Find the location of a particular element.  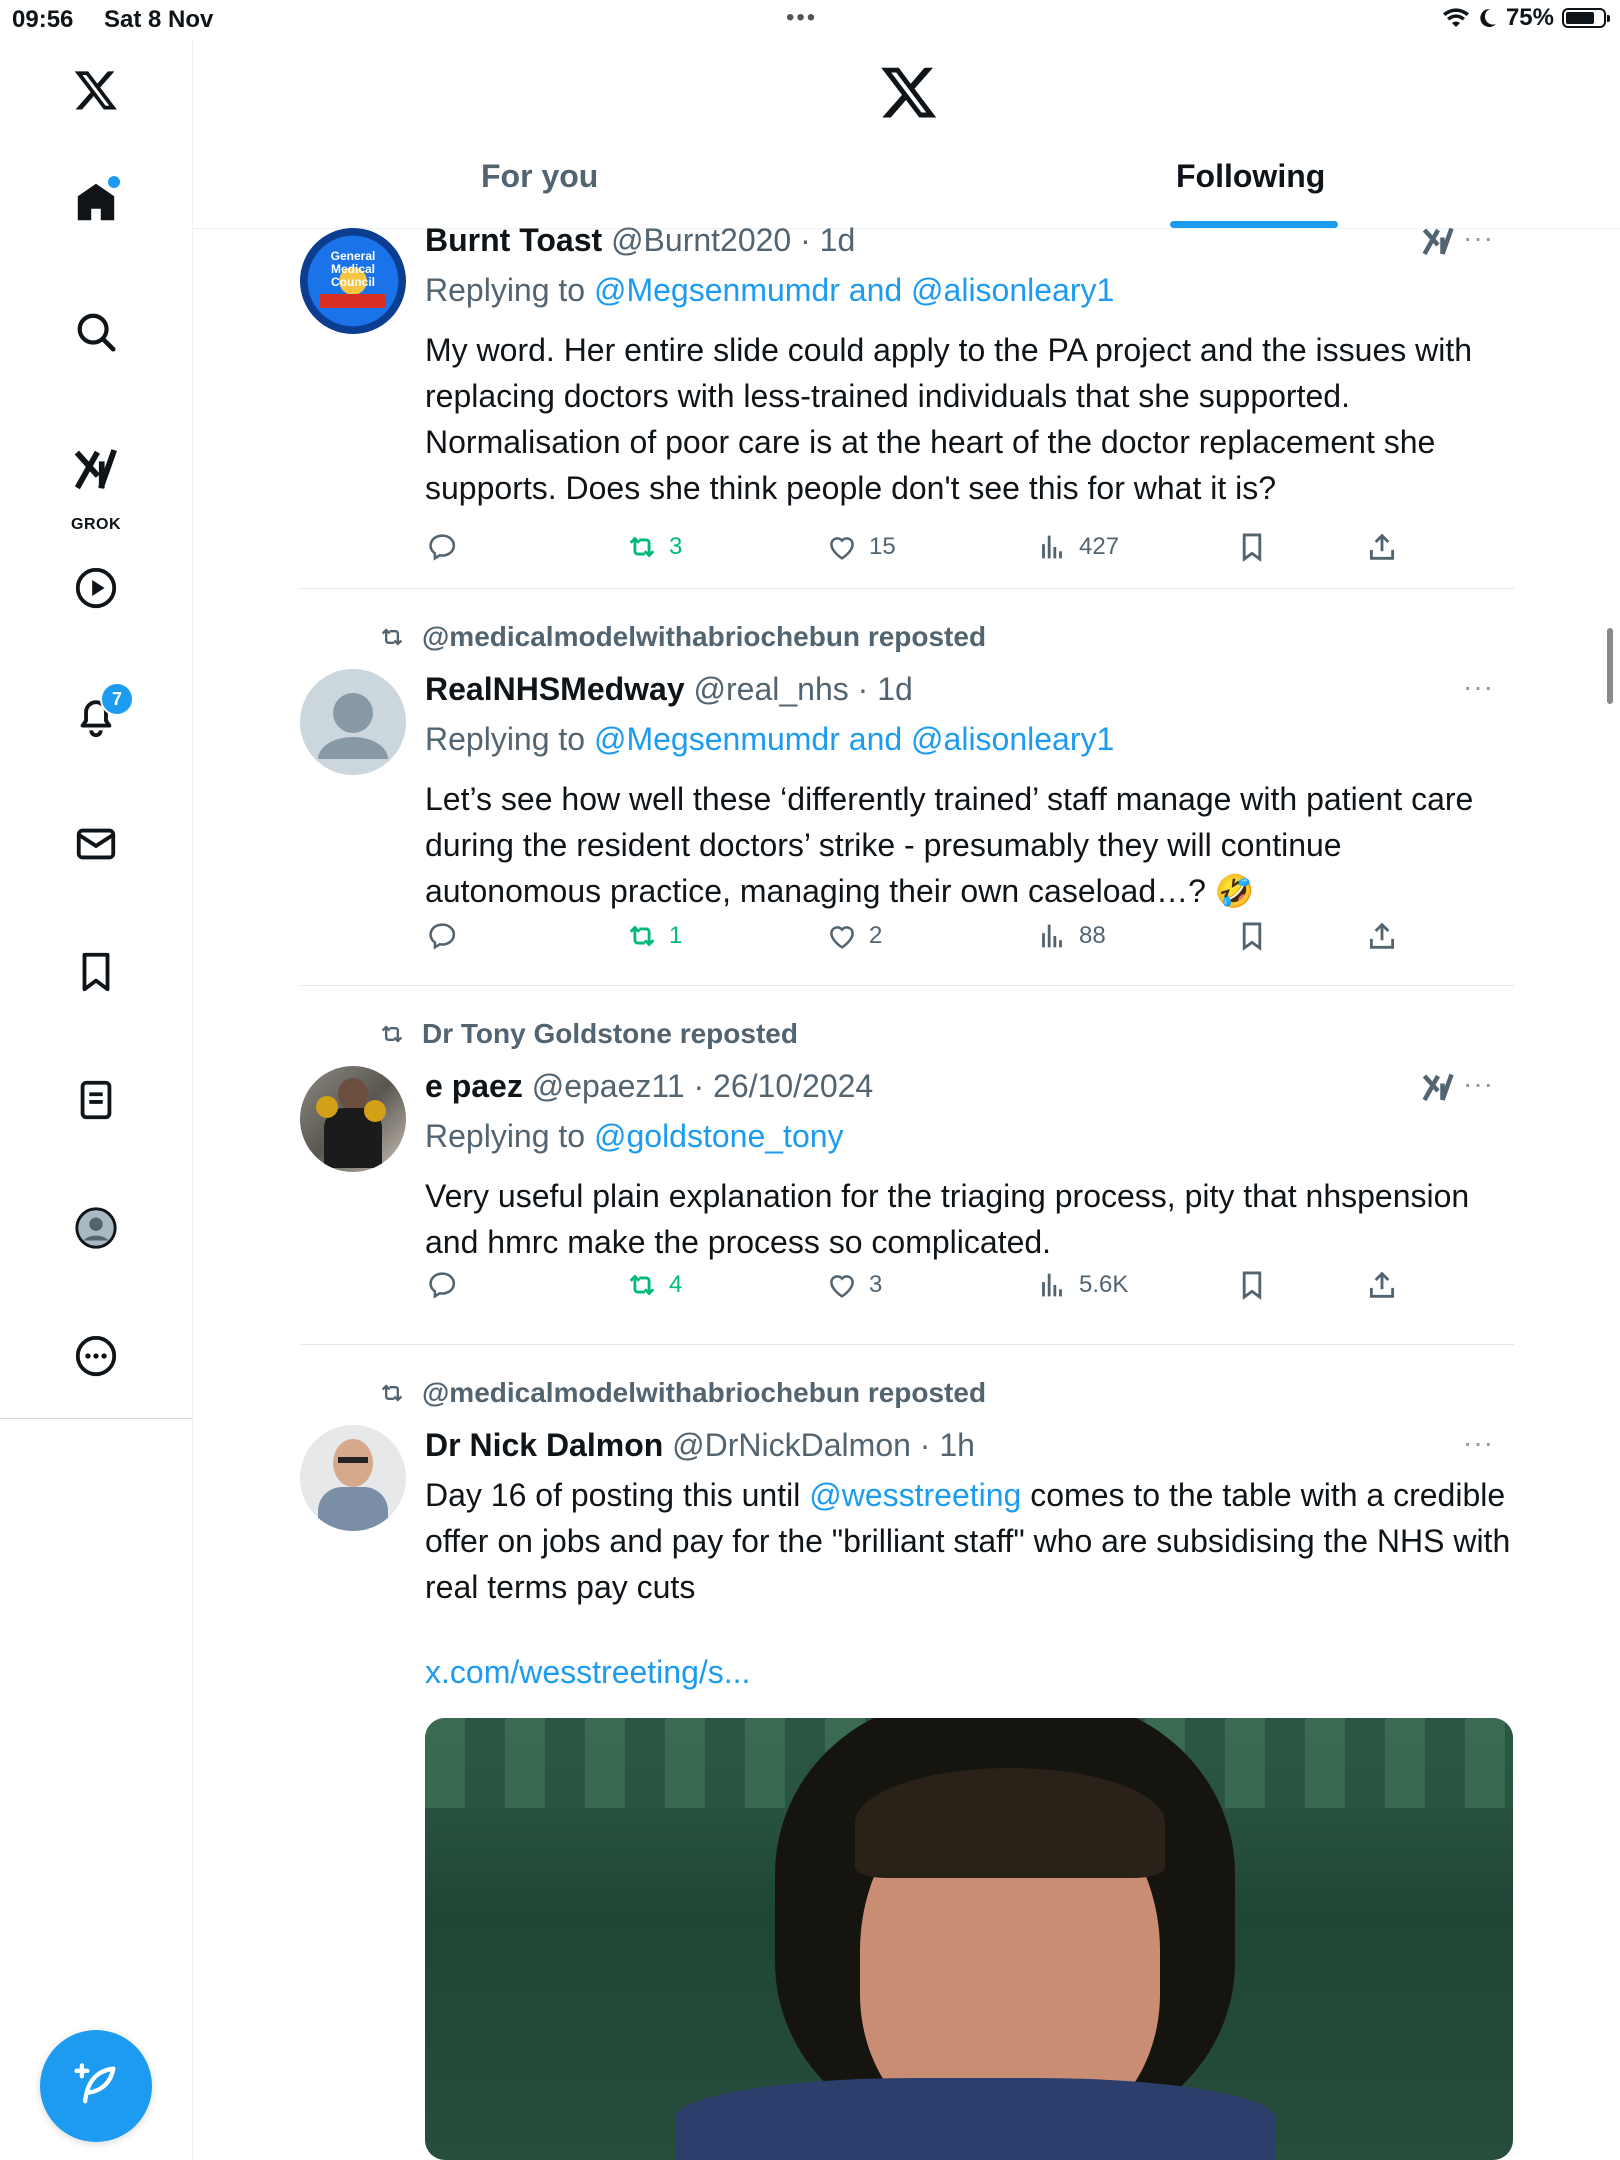

like-count: 3 is located at coordinates (876, 1284).